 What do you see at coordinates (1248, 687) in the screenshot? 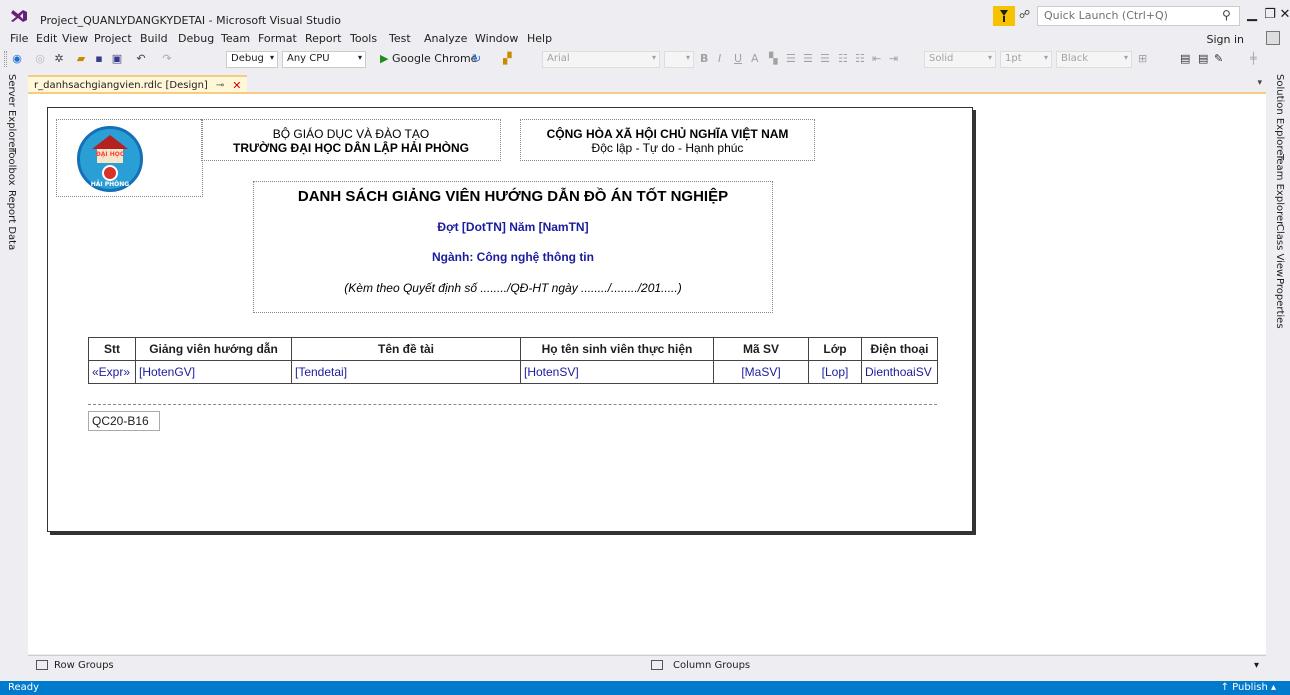
I see `publish-button: ↑ Publish ▴` at bounding box center [1248, 687].